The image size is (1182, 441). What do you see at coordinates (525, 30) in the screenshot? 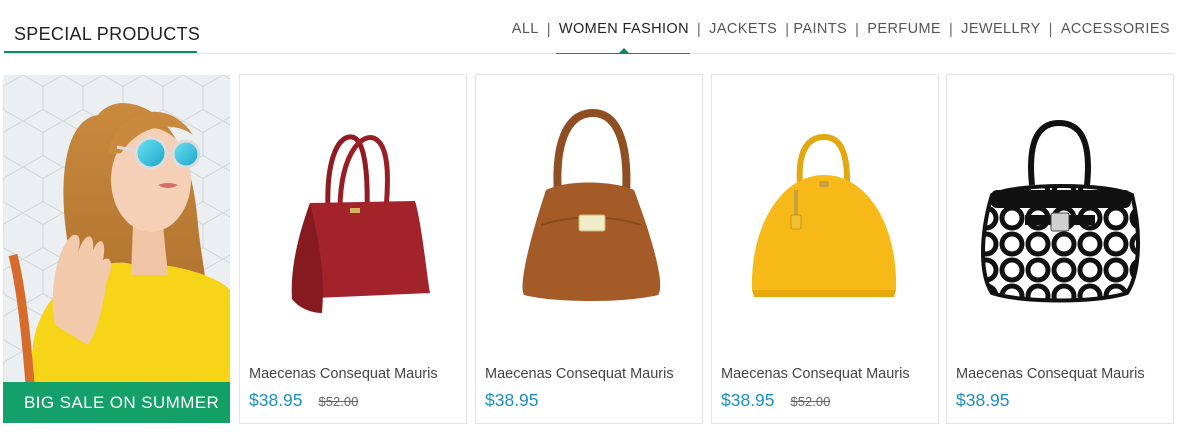
I see `tab-all: ALL` at bounding box center [525, 30].